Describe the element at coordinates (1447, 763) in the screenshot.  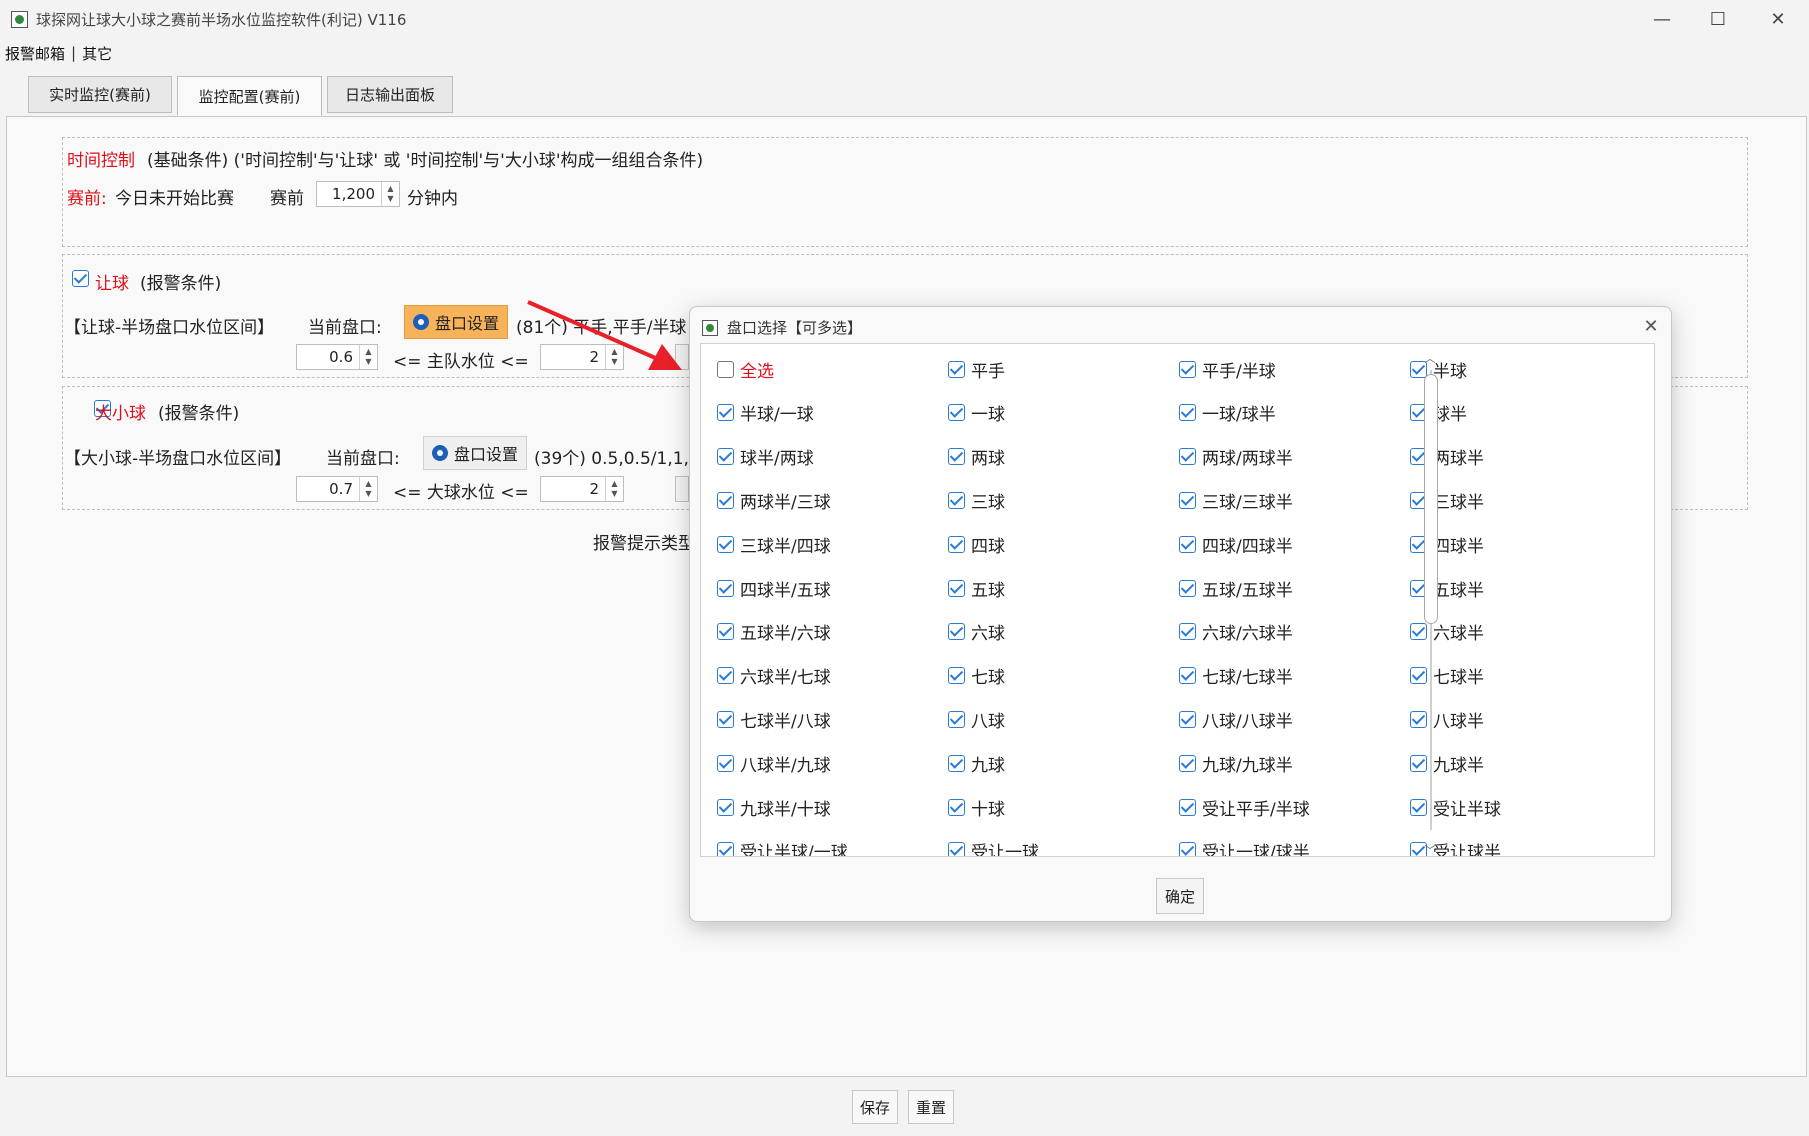
I see `handicap-option: 九球半` at that location.